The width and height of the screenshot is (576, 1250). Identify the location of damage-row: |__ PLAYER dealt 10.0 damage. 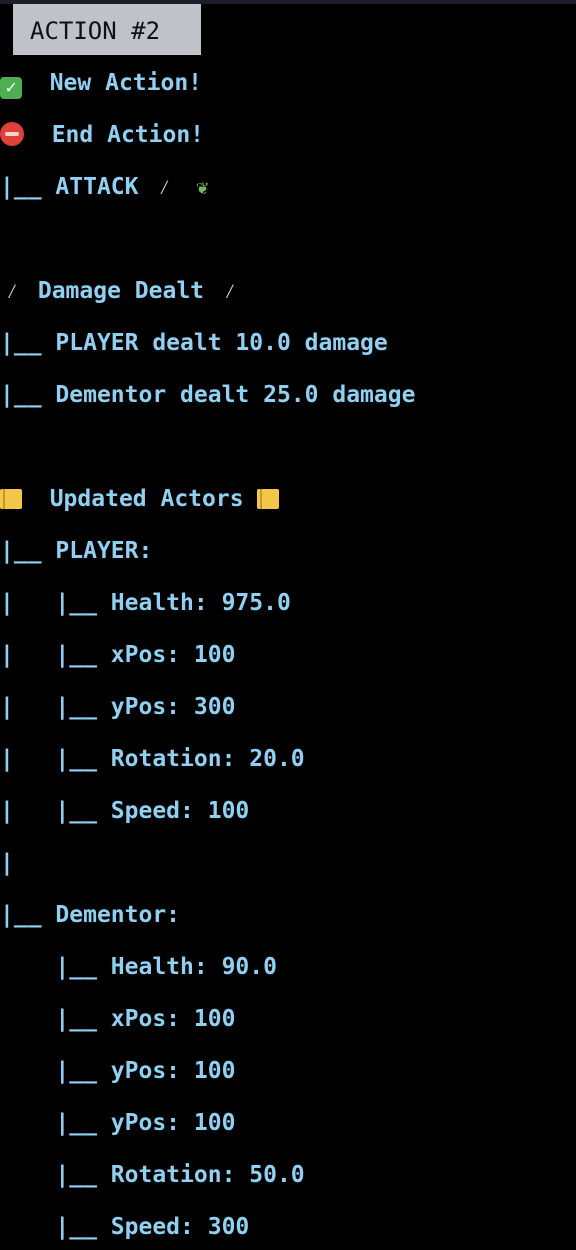
(194, 343).